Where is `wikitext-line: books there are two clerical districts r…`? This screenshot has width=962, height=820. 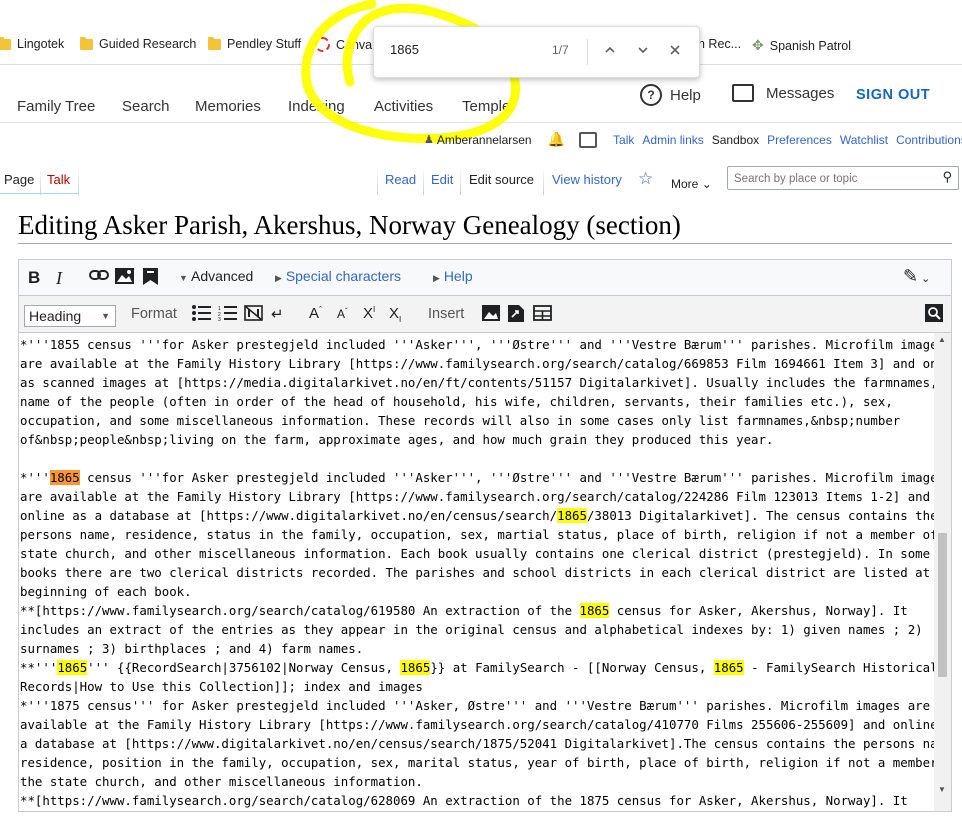 wikitext-line: books there are two clerical districts r… is located at coordinates (477, 572).